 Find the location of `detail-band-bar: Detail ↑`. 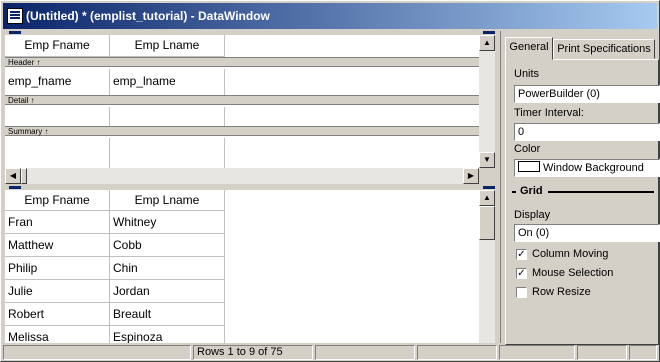

detail-band-bar: Detail ↑ is located at coordinates (244, 100).